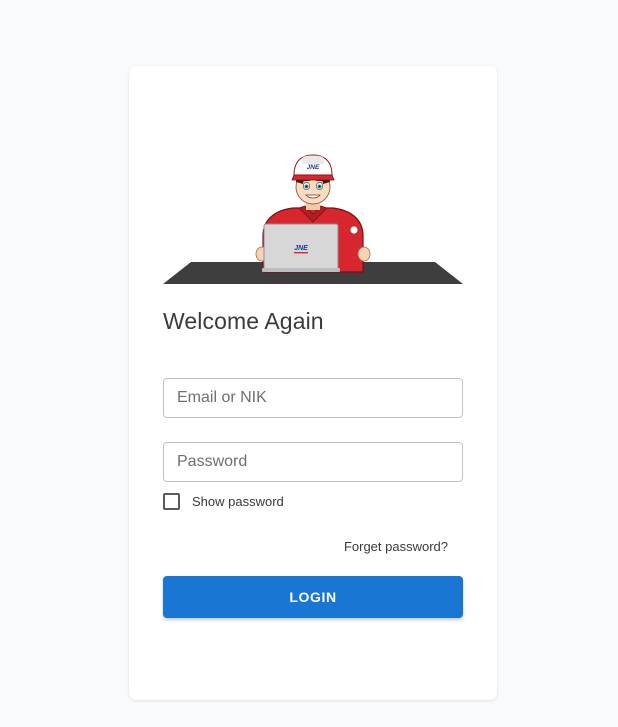  Describe the element at coordinates (313, 219) in the screenshot. I see `courier-illustration: JNE JNE` at that location.